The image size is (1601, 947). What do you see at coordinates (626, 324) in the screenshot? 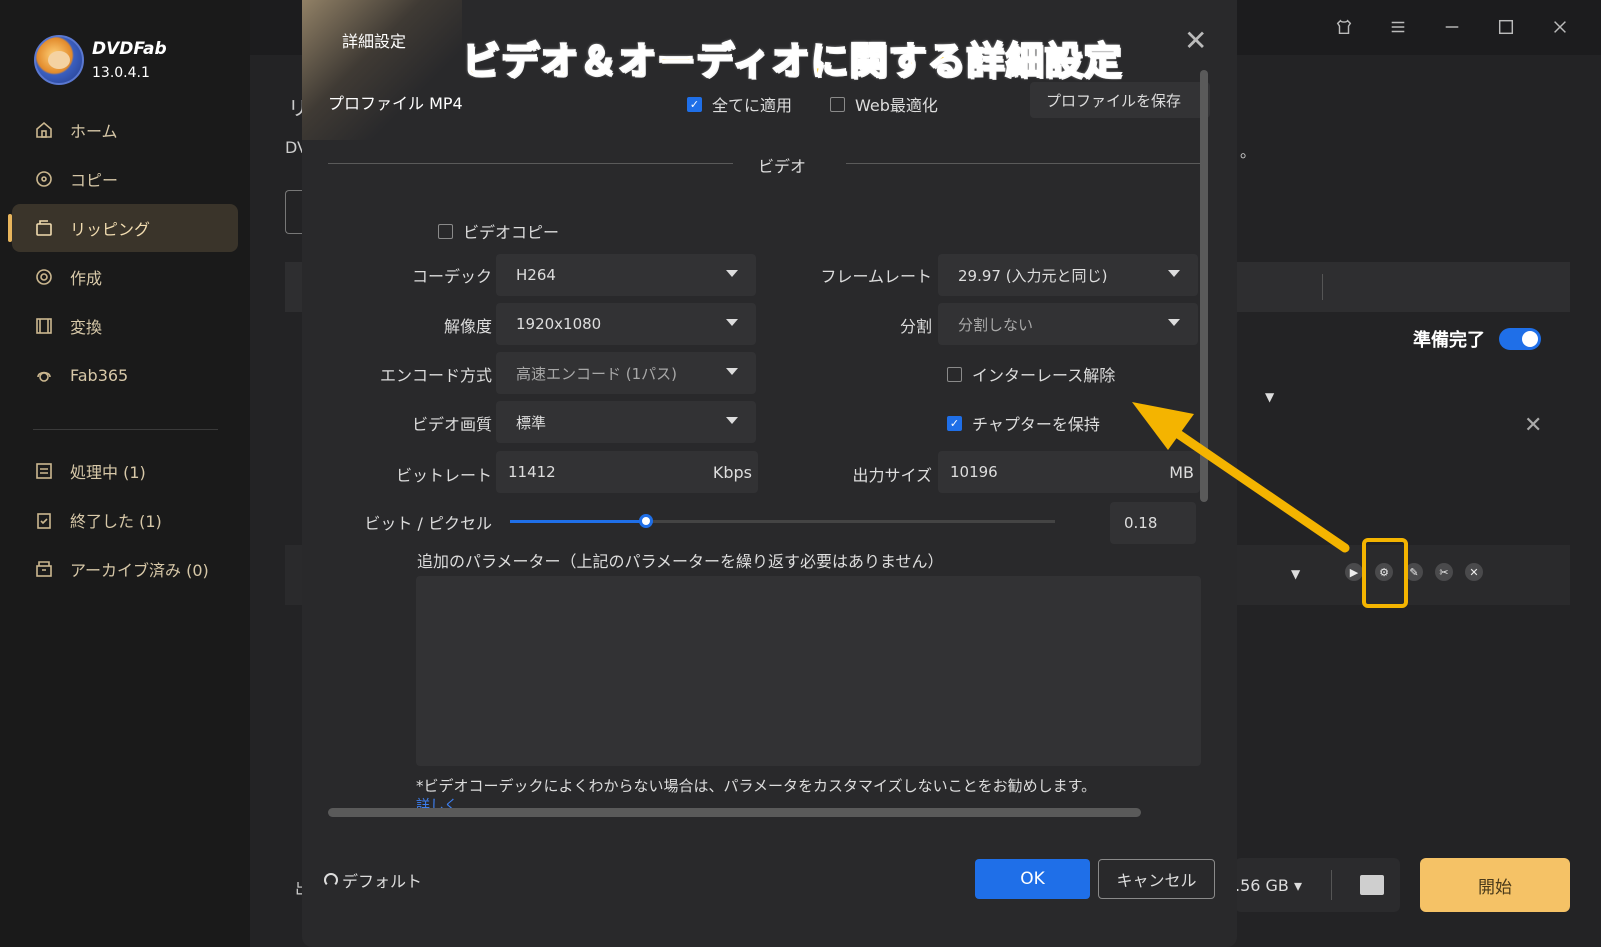
I see `resolution-select: 1920x1080` at bounding box center [626, 324].